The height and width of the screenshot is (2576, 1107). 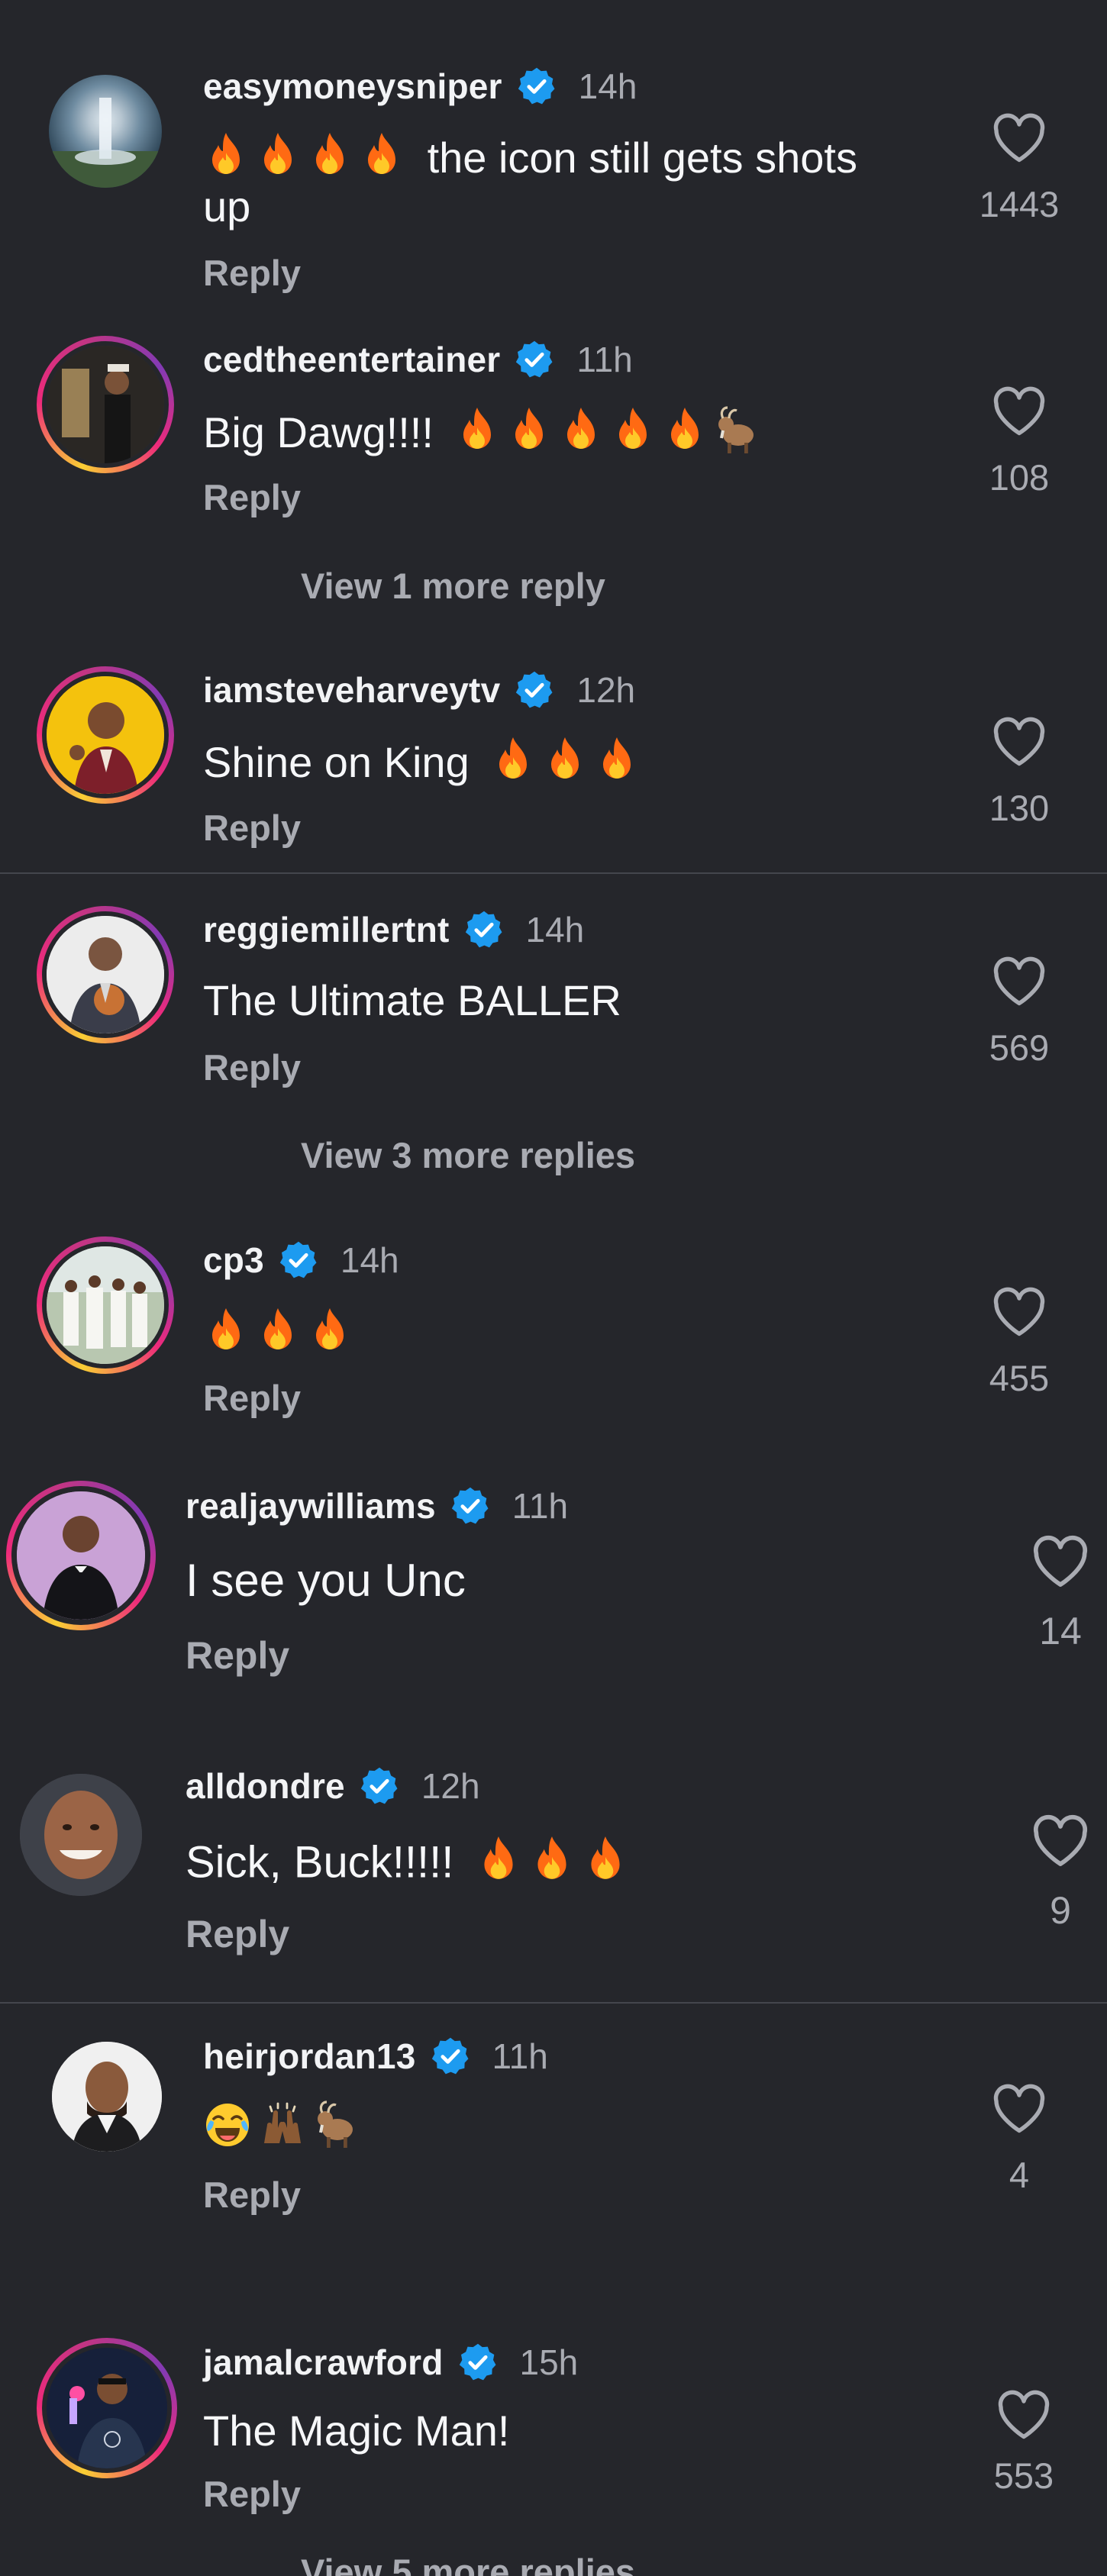 I want to click on like-count: 14, so click(x=1060, y=1631).